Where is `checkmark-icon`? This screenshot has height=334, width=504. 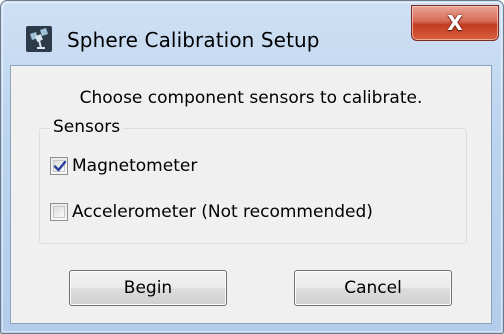 checkmark-icon is located at coordinates (60, 166).